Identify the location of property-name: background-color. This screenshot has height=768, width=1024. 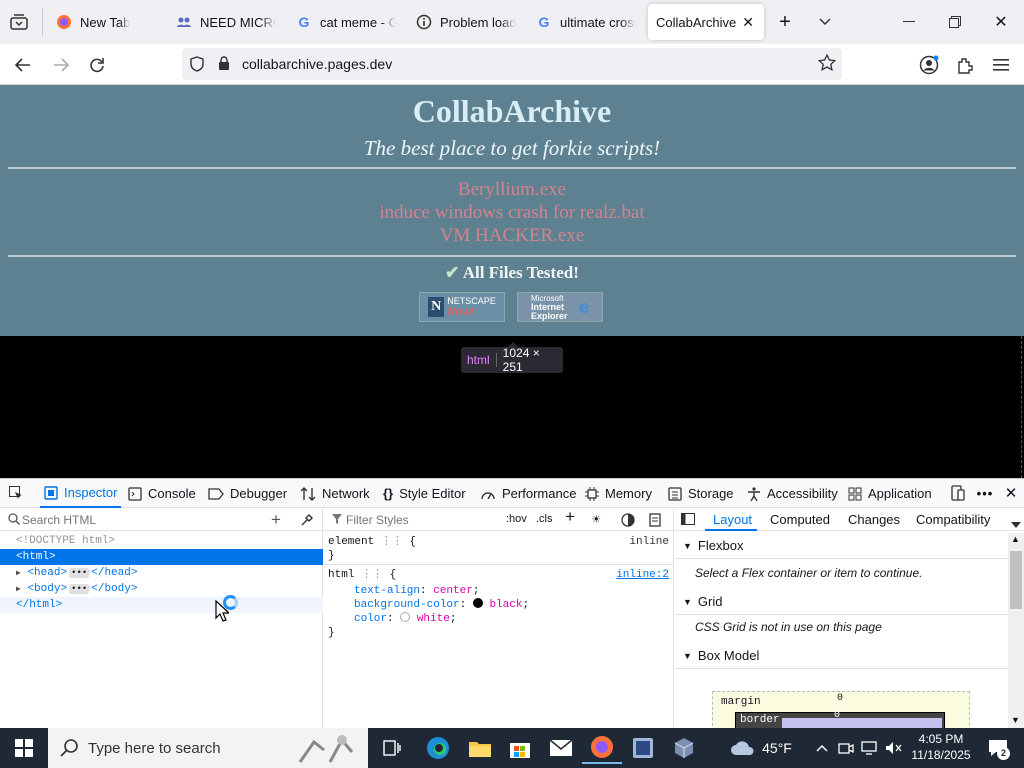
(407, 605).